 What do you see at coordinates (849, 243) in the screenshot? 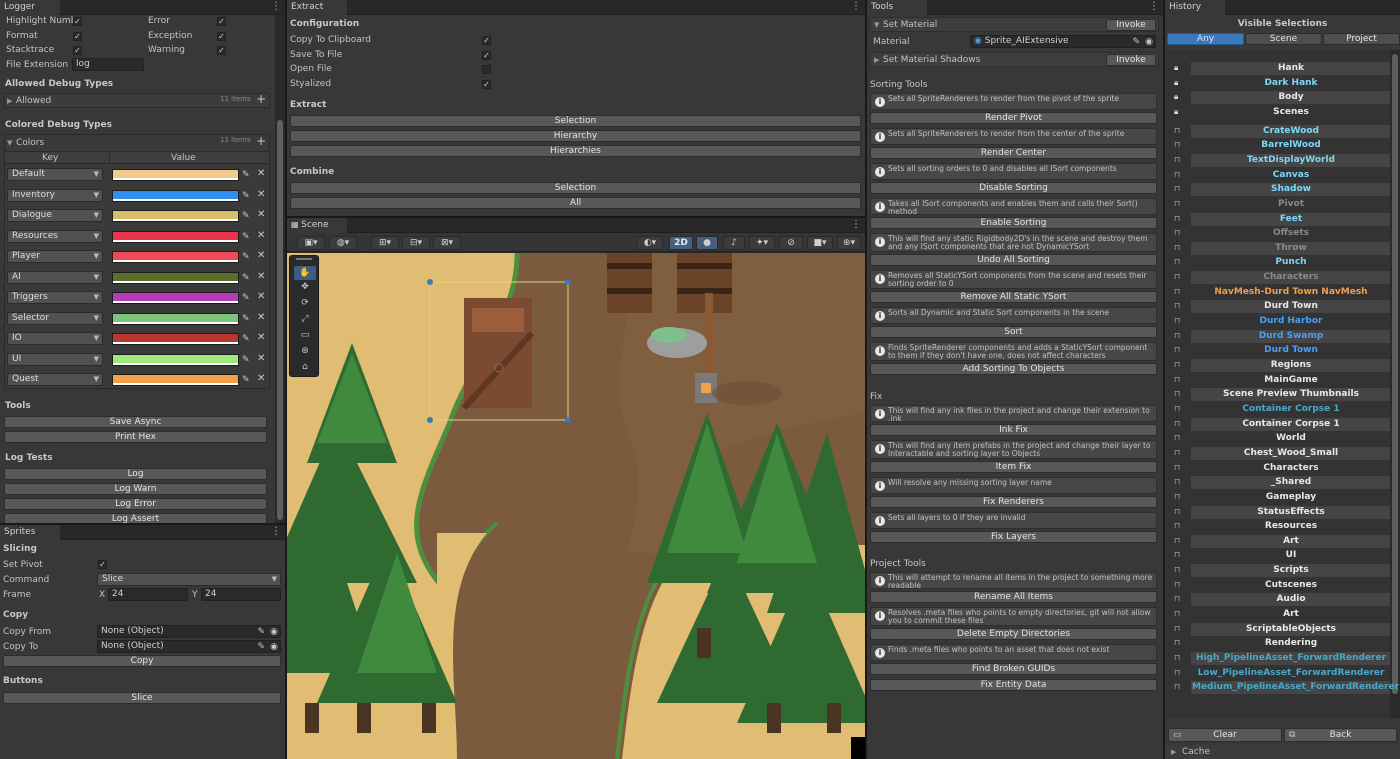
I see `gizmos-toggle-icon: ⊕▾` at bounding box center [849, 243].